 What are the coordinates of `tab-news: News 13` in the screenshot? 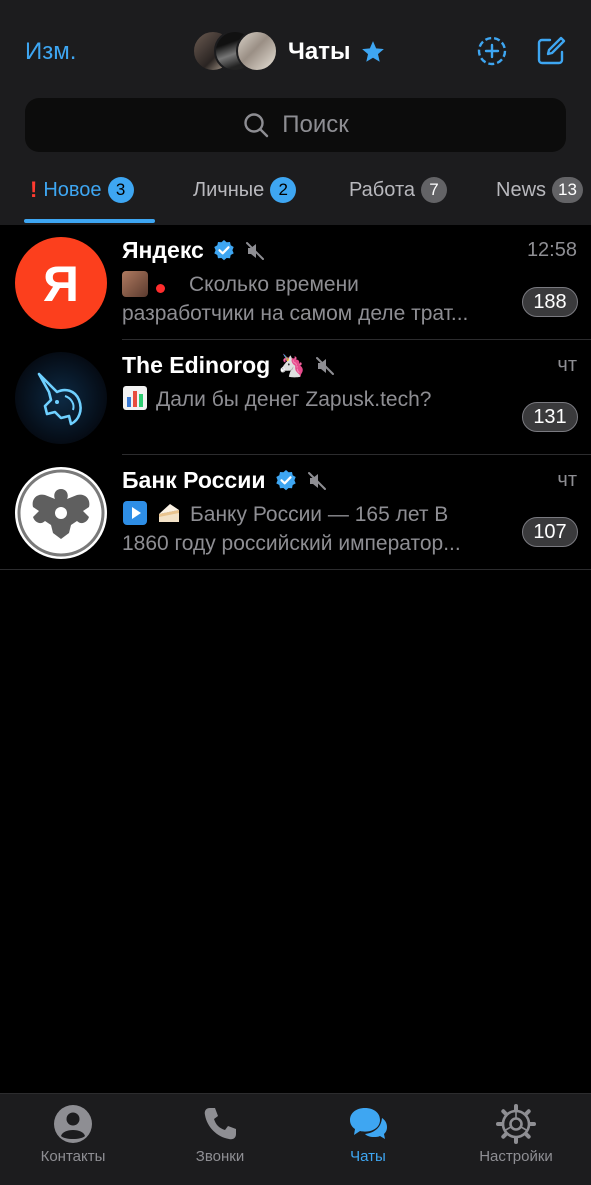 It's located at (539, 190).